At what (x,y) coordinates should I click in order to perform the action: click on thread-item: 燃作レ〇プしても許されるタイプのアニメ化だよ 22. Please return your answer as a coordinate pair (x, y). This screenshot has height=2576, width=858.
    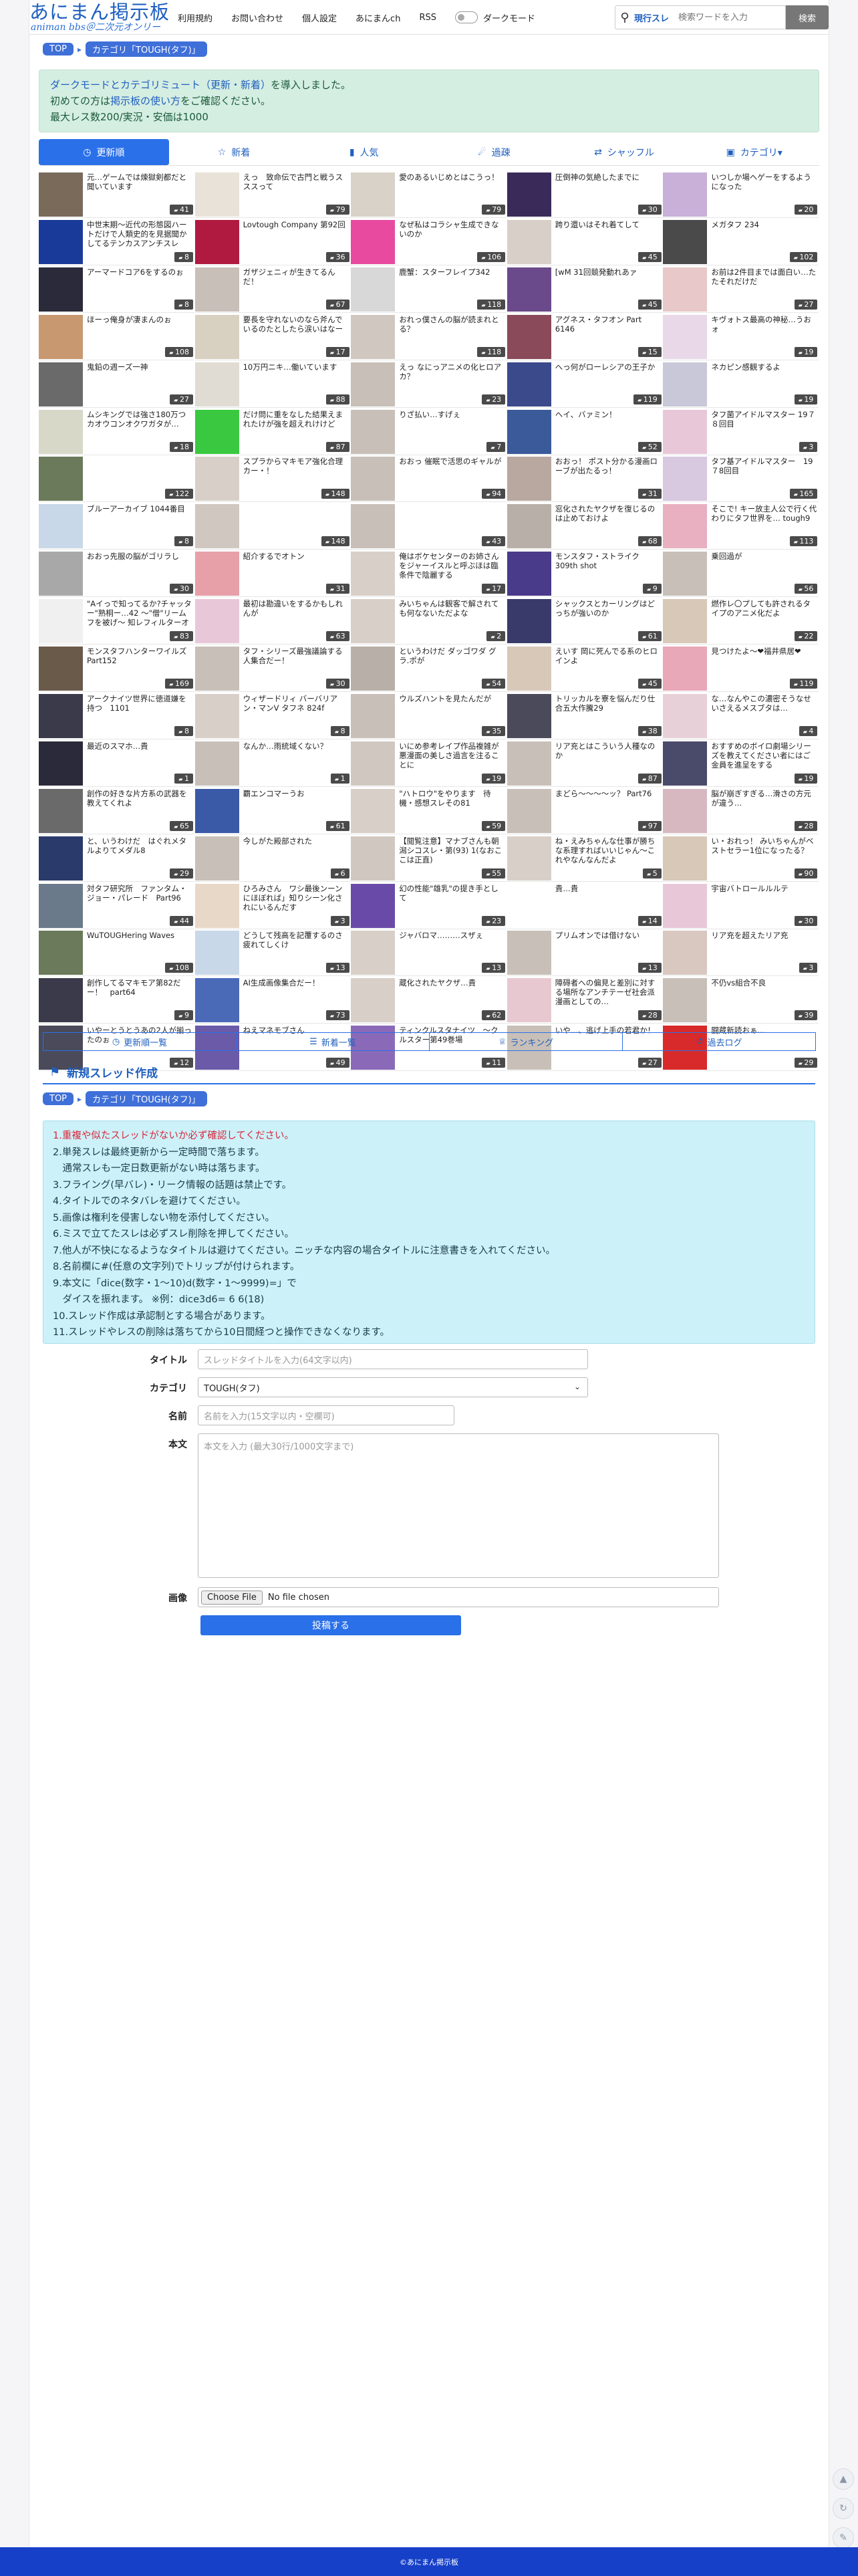
    Looking at the image, I should click on (741, 621).